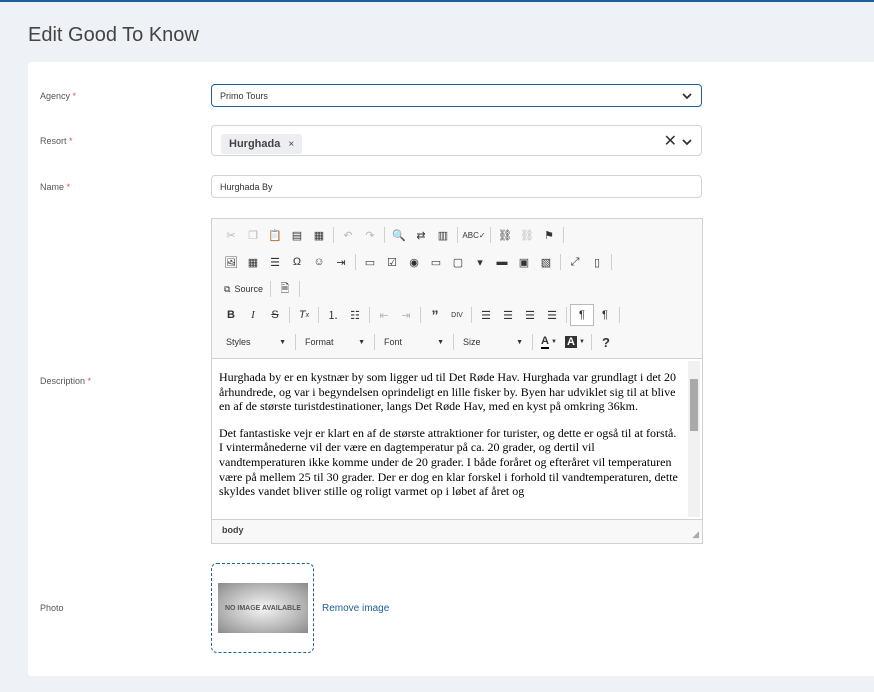 This screenshot has width=874, height=692. I want to click on scrollbar-thumb, so click(694, 405).